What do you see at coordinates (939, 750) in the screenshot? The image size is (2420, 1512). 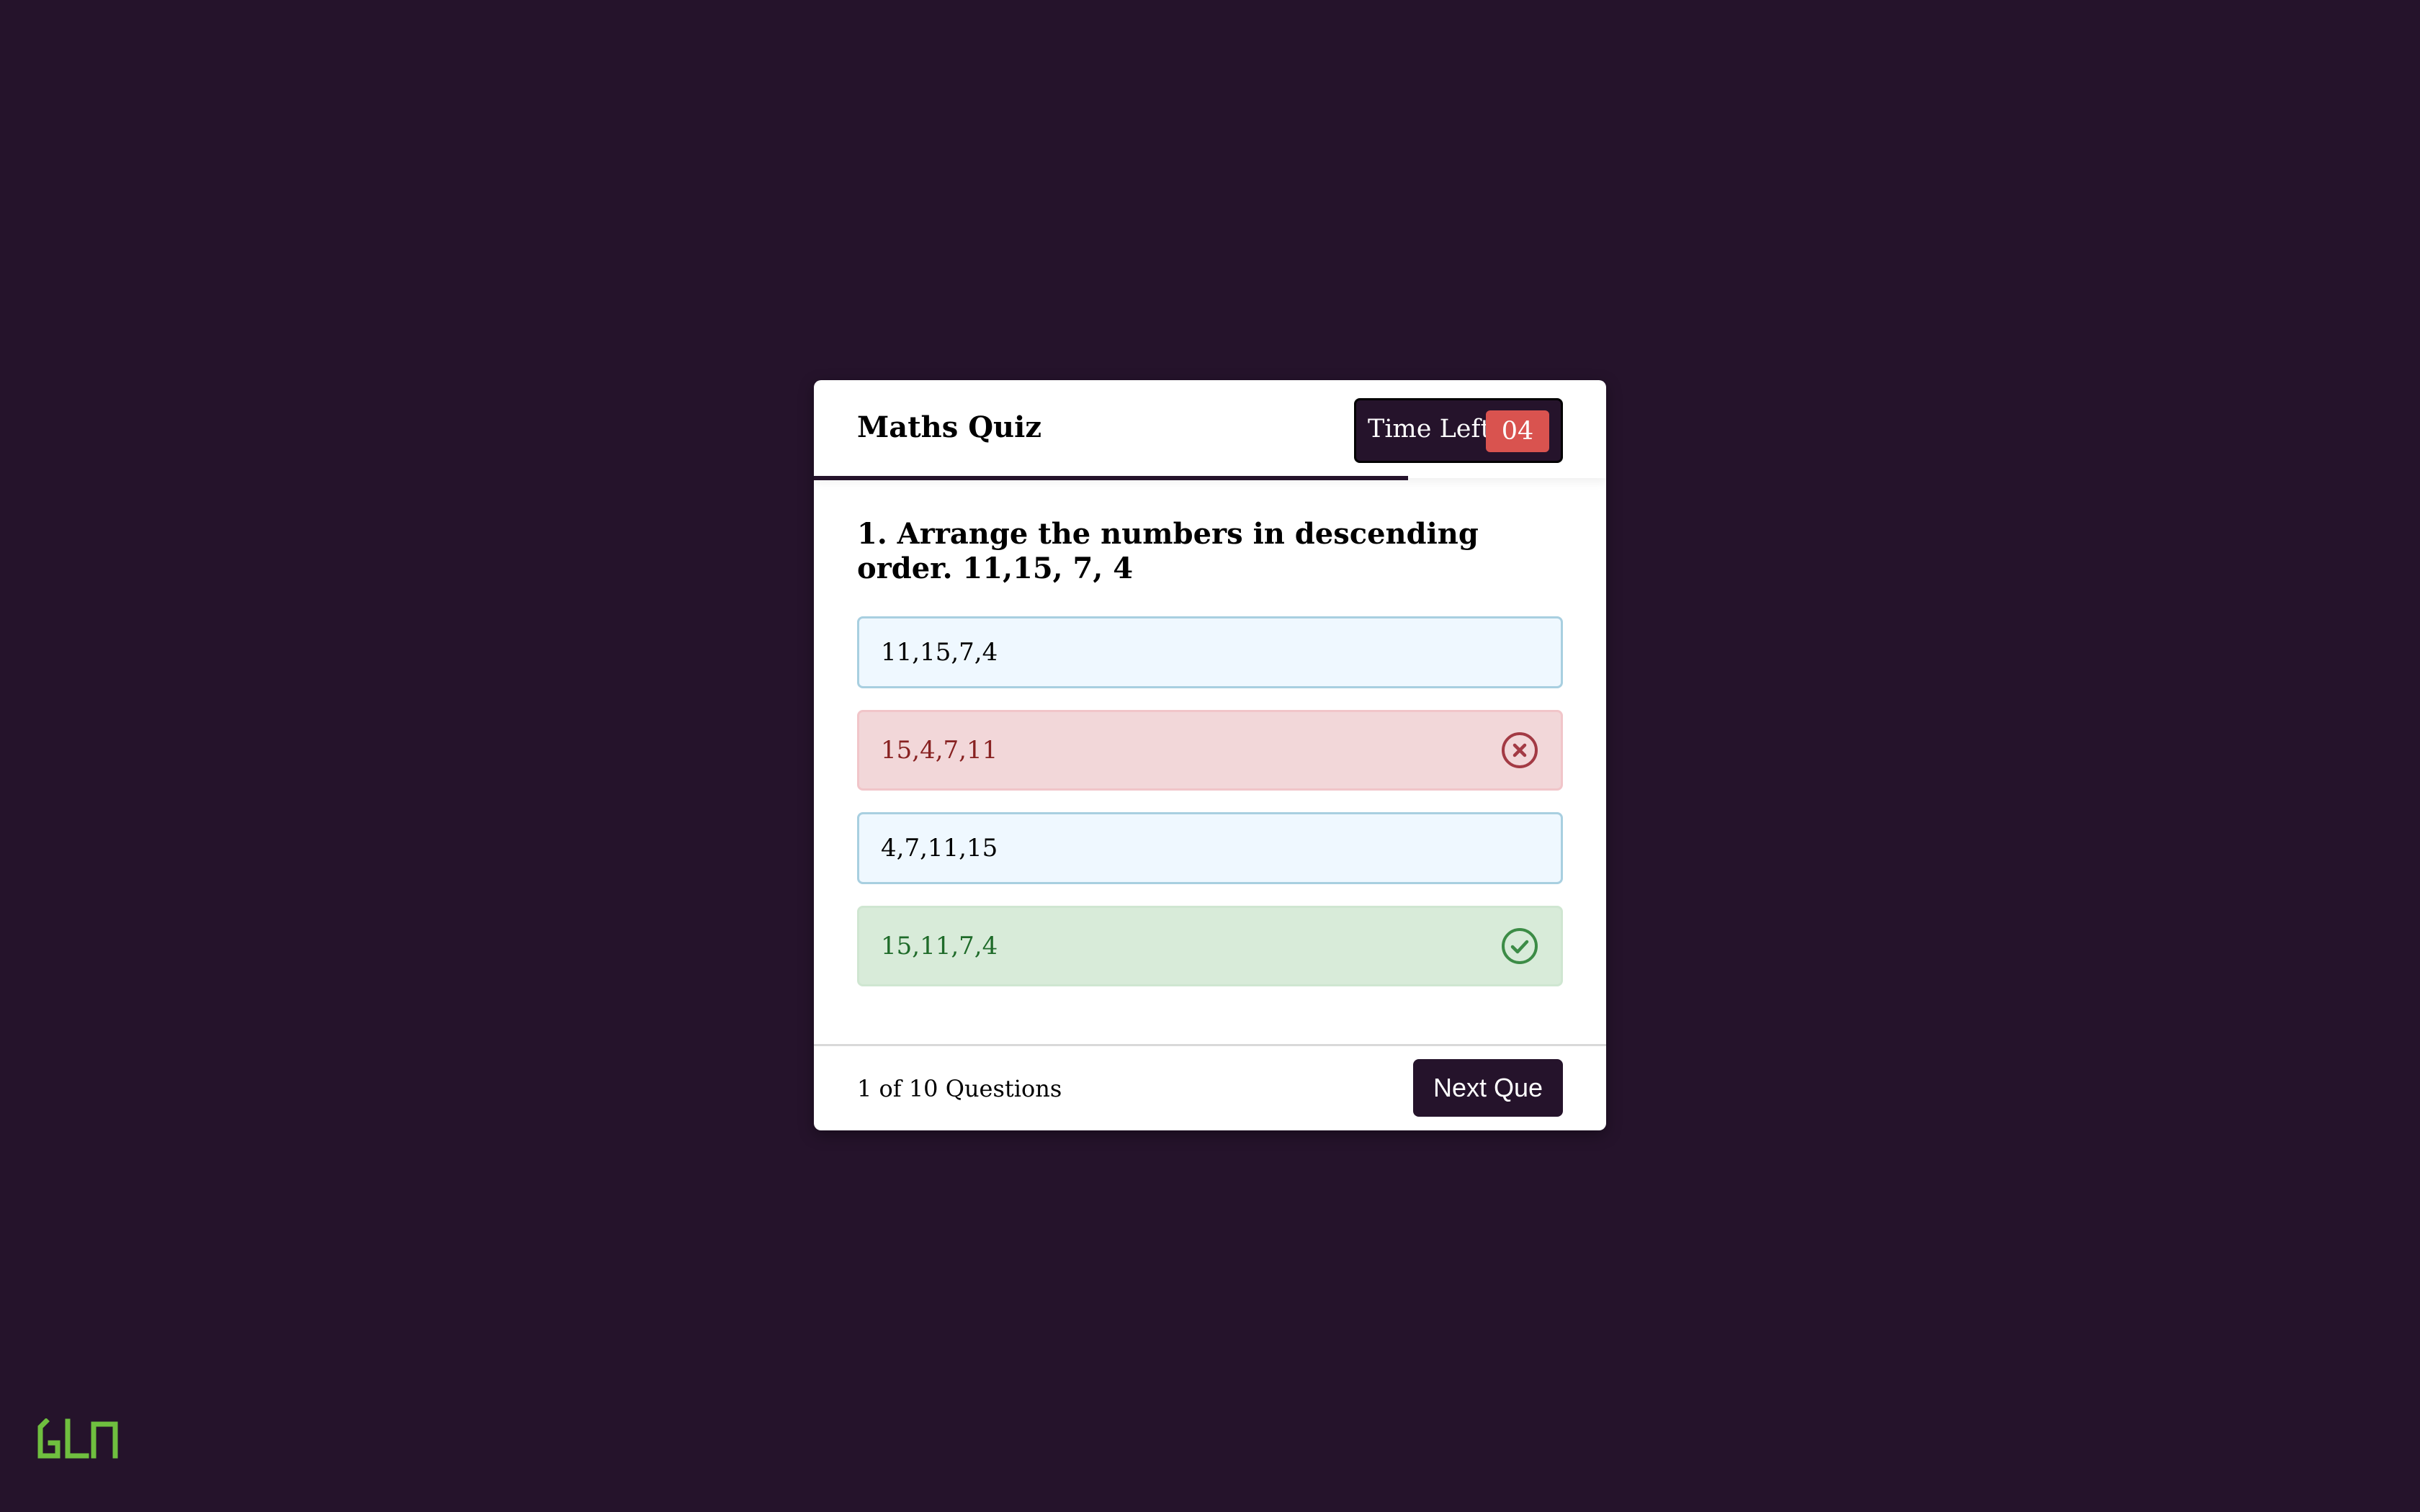 I see `answer-option-label: 15,4,7,11` at bounding box center [939, 750].